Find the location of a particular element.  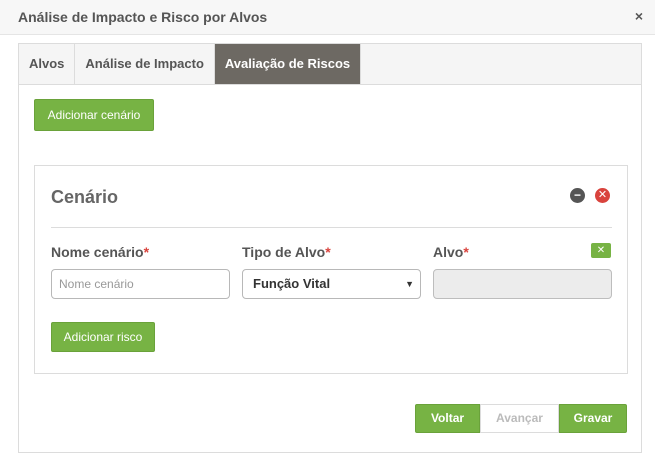

dialog-title: Análise de Impacto e Risco por Alvos is located at coordinates (143, 17).